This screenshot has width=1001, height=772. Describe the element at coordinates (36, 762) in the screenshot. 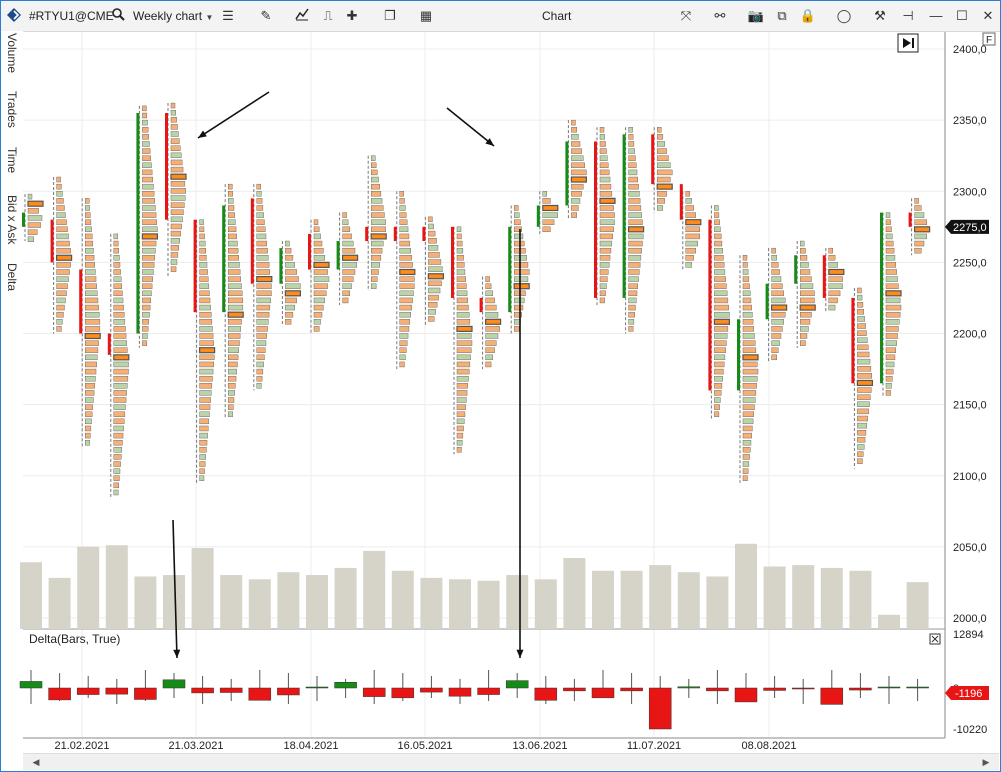

I see `scroll-left-icon: ◀` at that location.